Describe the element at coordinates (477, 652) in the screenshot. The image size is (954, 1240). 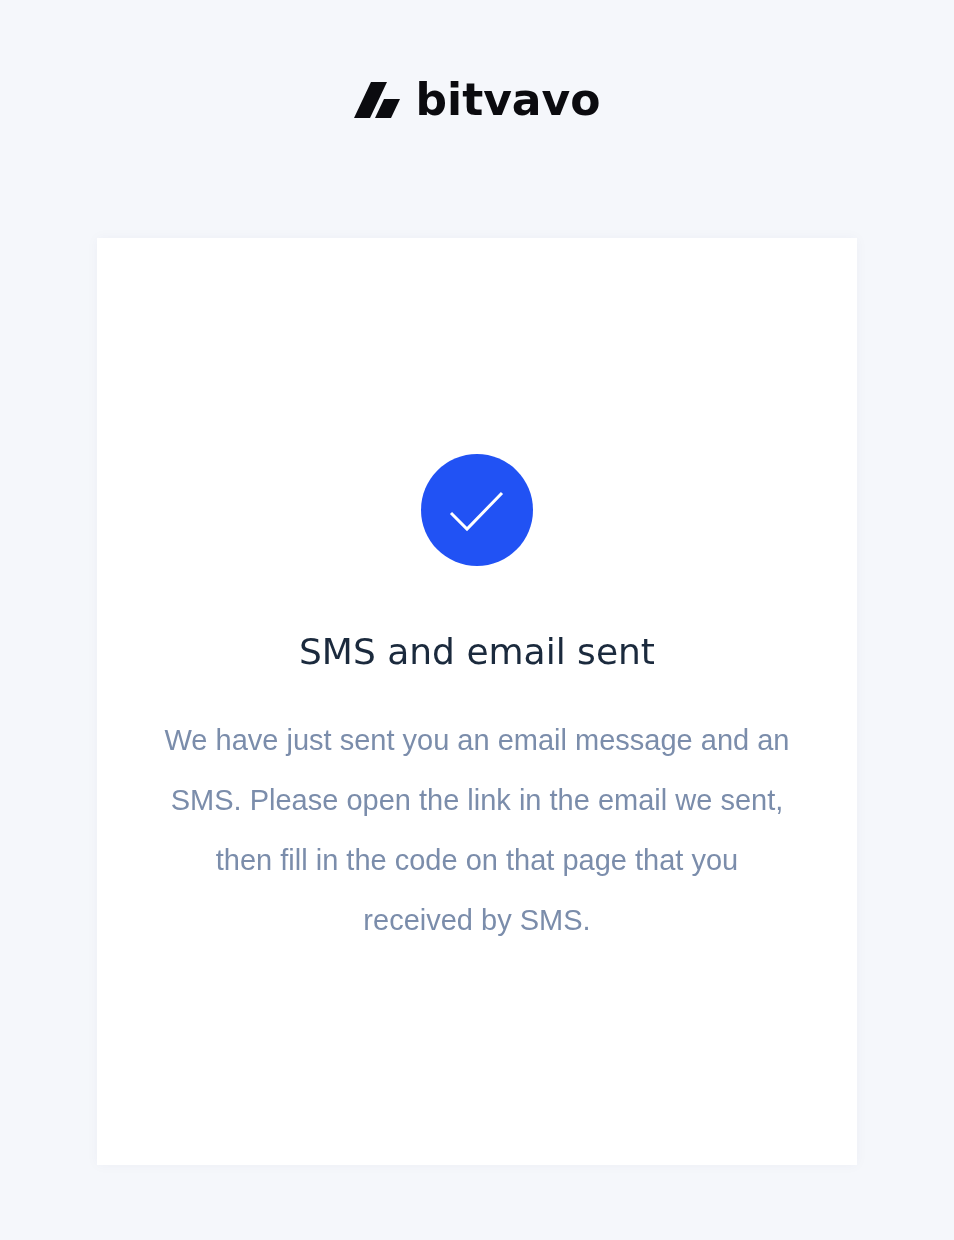
I see `message-title: SMS and email sent` at that location.